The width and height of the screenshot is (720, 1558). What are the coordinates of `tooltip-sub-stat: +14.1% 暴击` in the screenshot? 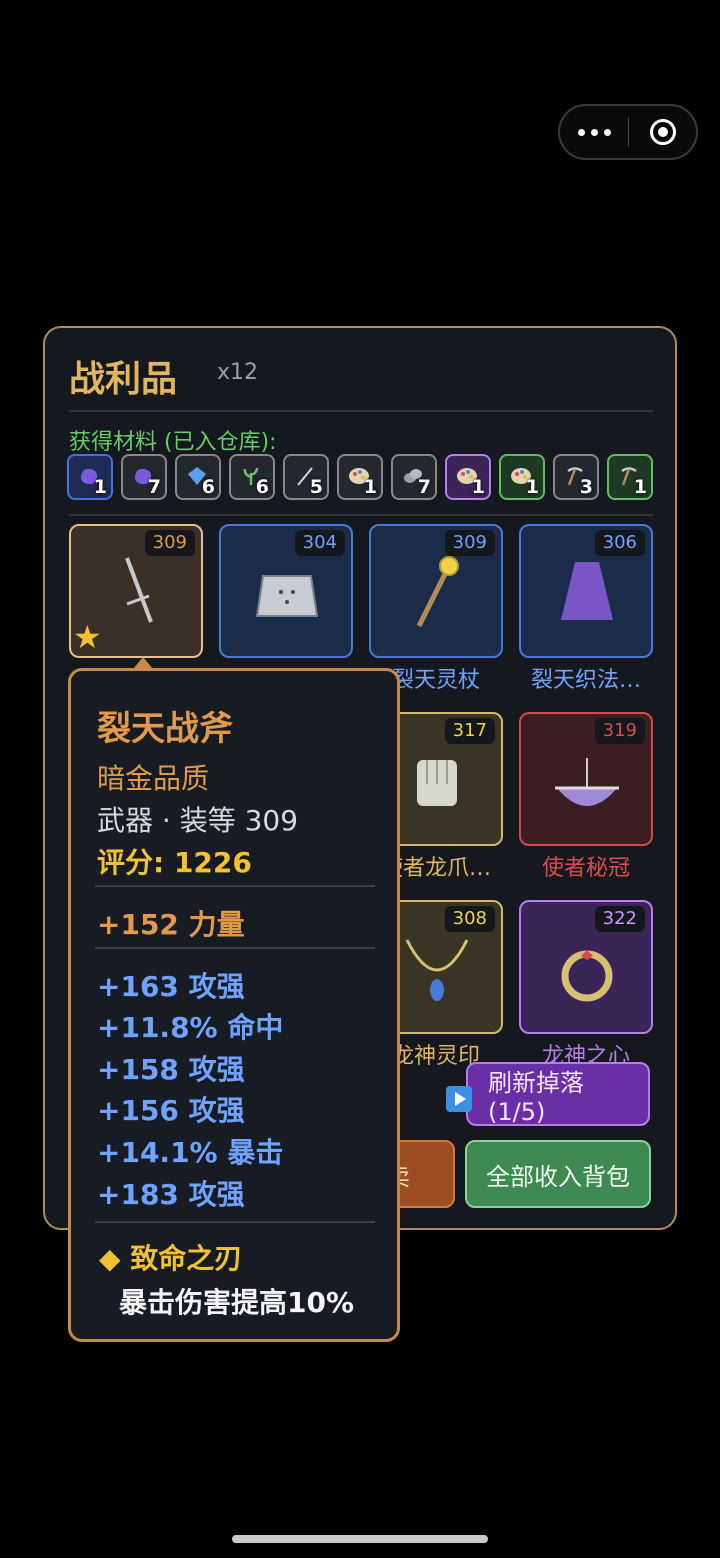 It's located at (190, 1152).